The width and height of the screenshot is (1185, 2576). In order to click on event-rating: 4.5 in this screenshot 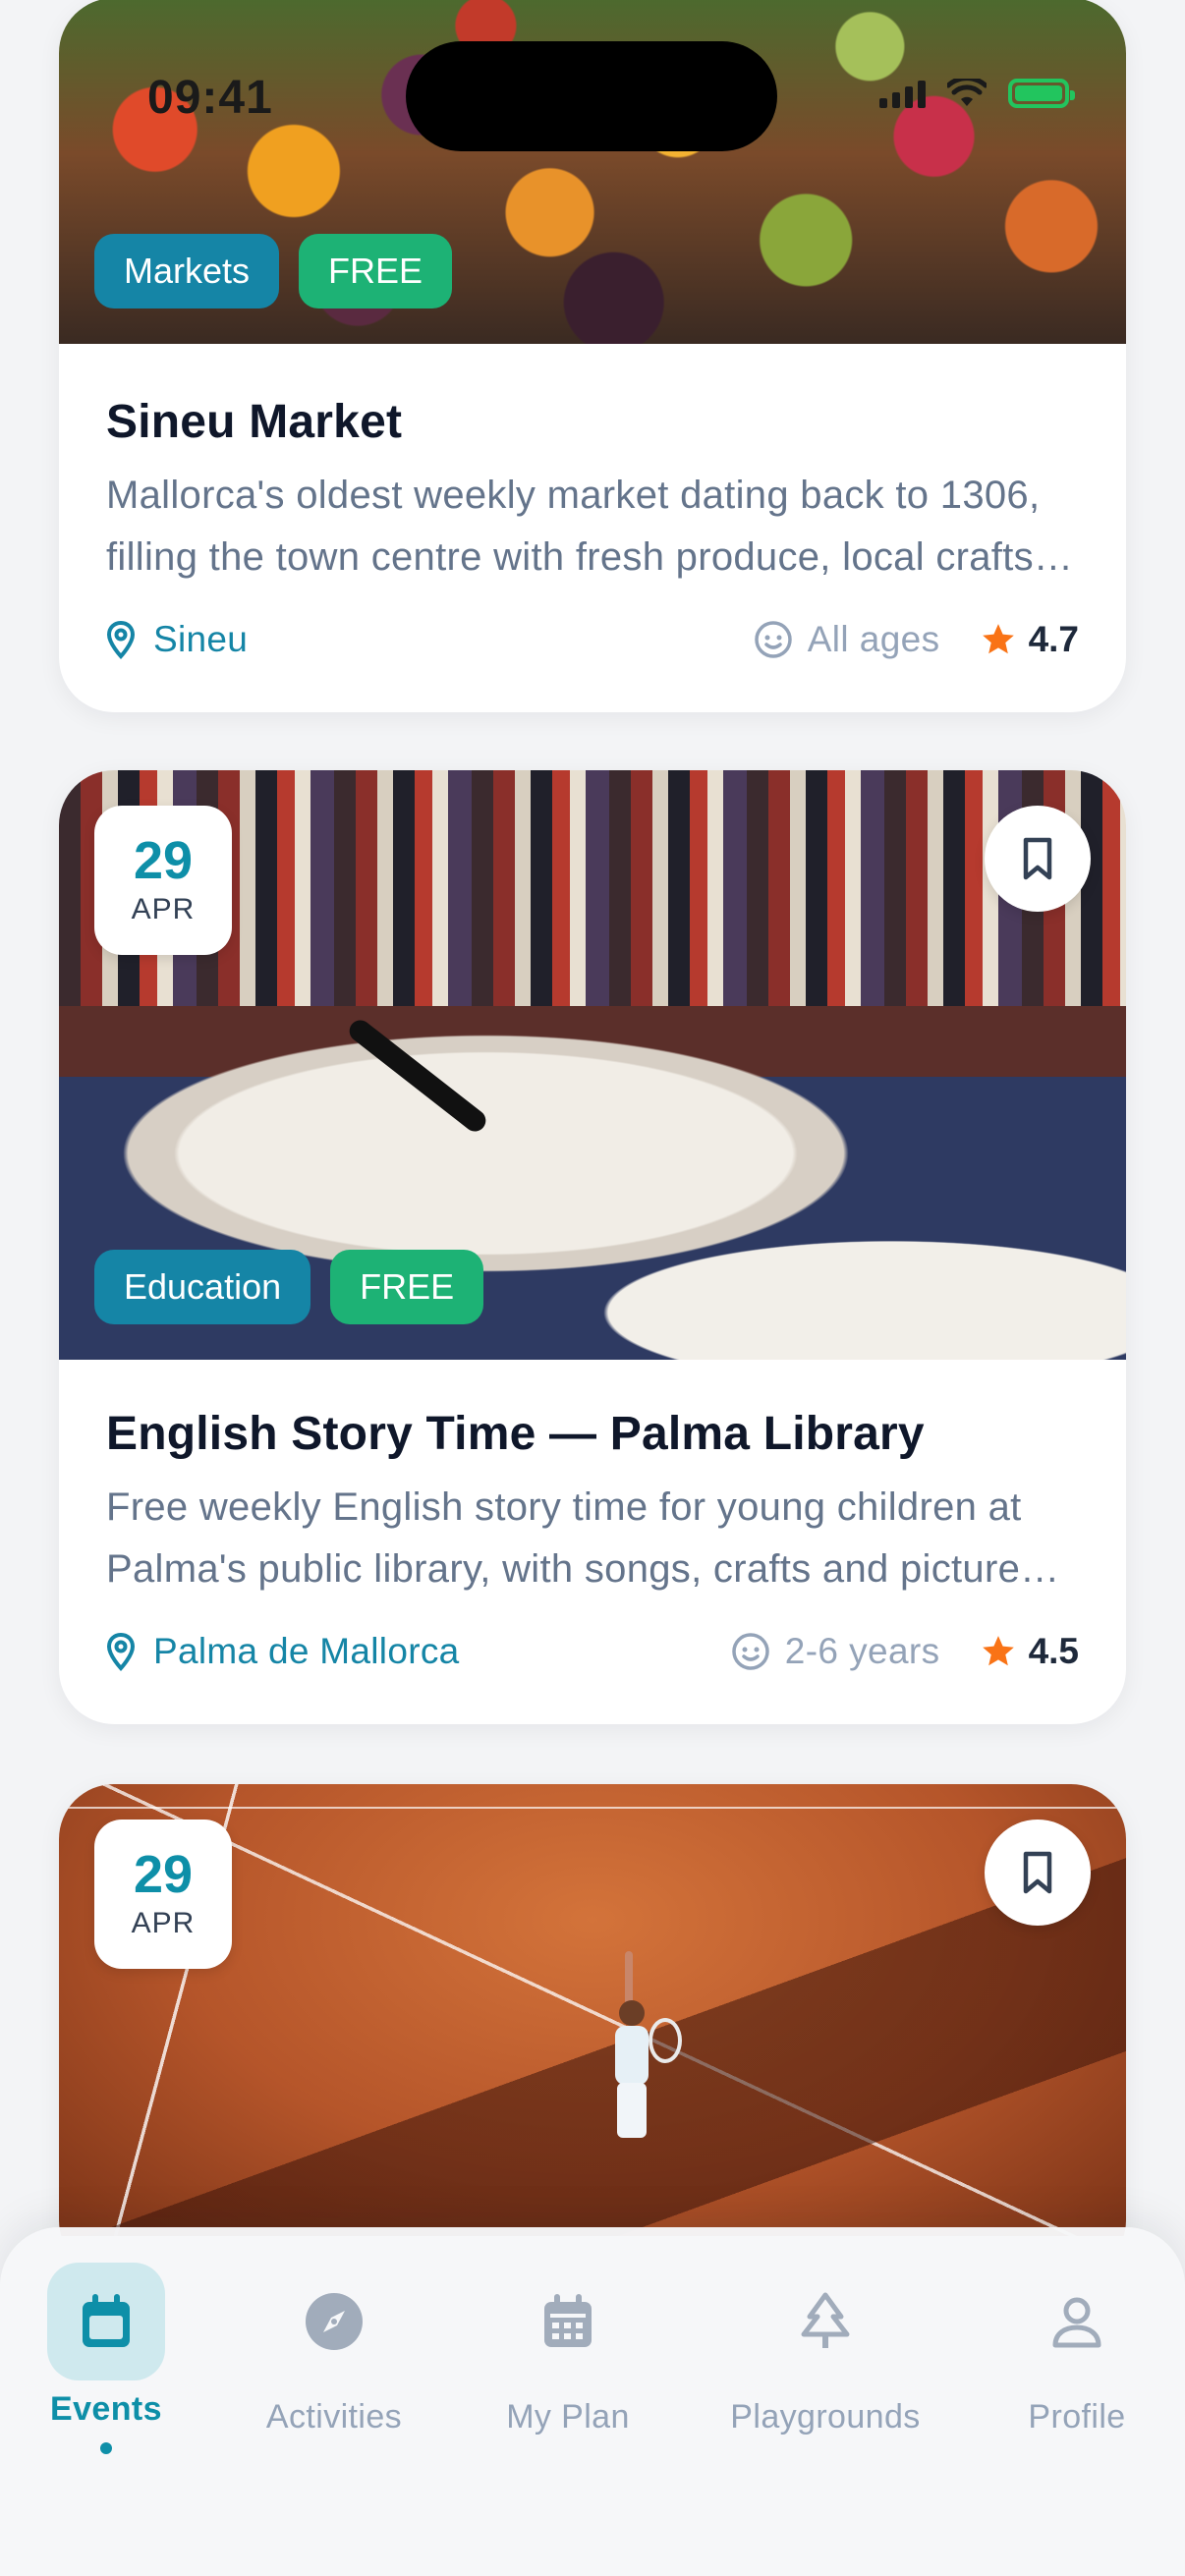, I will do `click(1030, 1651)`.